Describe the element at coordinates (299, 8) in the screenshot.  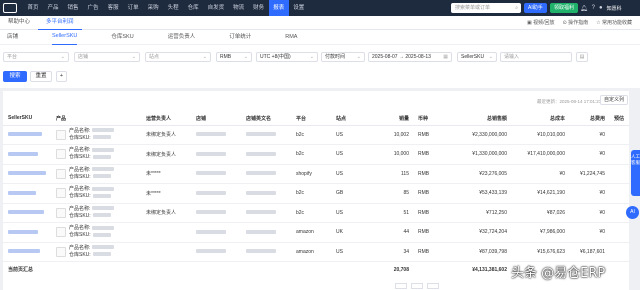
I see `nav-item: 设置` at that location.